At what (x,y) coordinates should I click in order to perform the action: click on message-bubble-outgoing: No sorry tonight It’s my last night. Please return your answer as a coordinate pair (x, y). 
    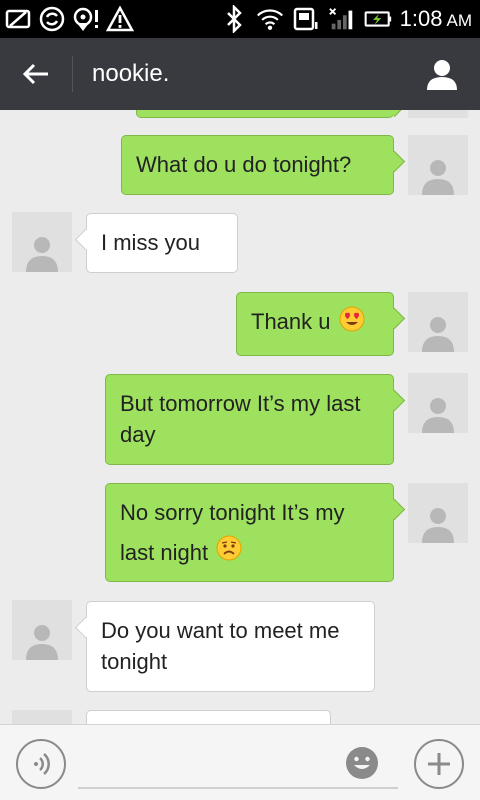
    Looking at the image, I should click on (249, 532).